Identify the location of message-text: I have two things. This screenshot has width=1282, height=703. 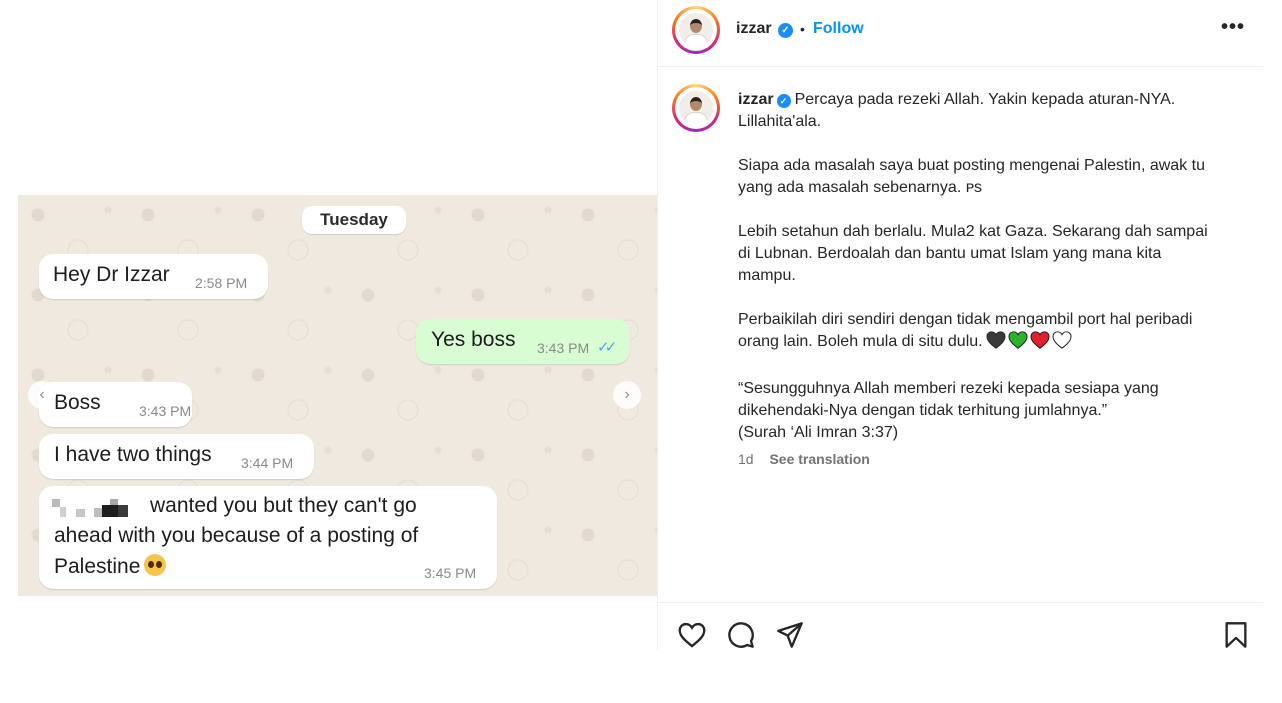
(133, 454).